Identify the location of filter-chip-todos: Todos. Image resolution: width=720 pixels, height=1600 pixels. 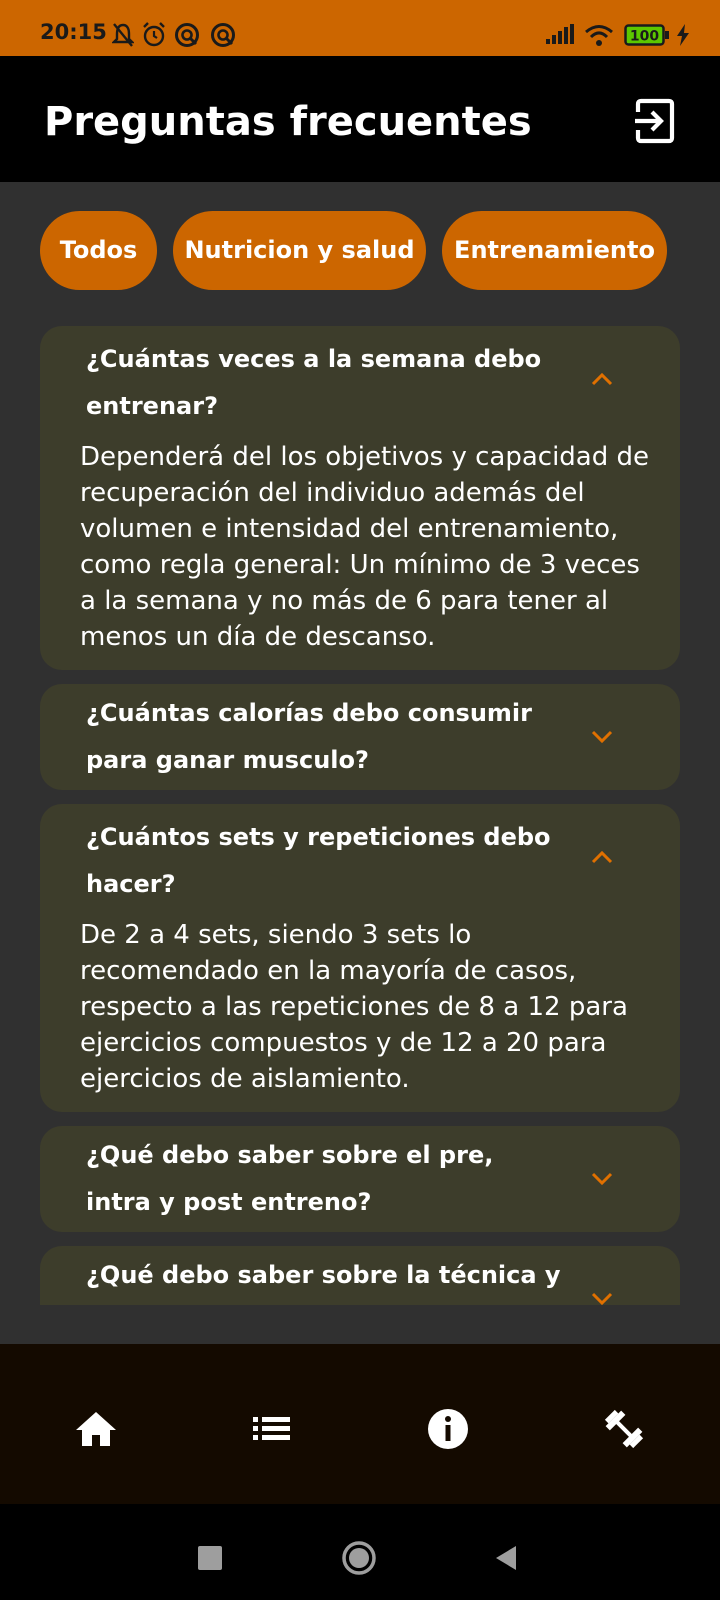
(98, 250).